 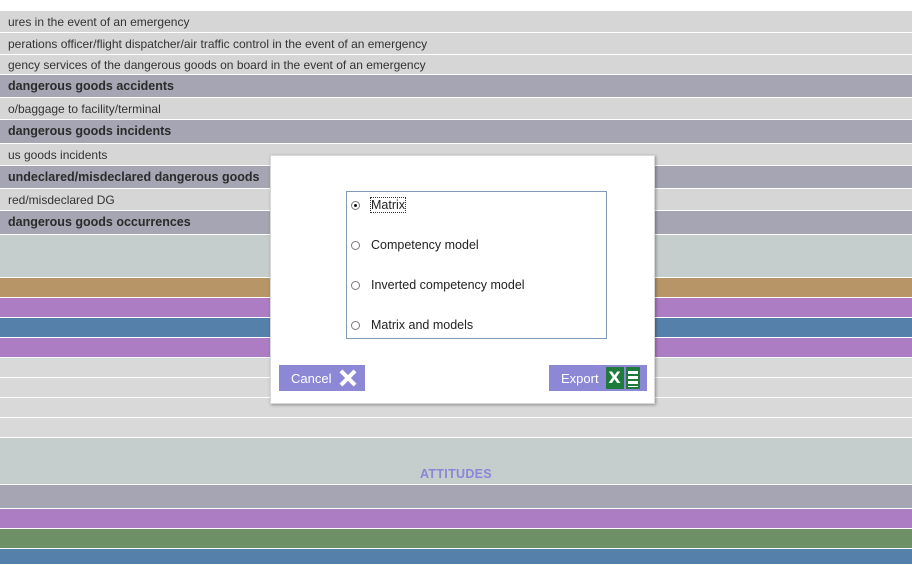 I want to click on option-inverted-competency-model: Inverted competency model, so click(x=438, y=285).